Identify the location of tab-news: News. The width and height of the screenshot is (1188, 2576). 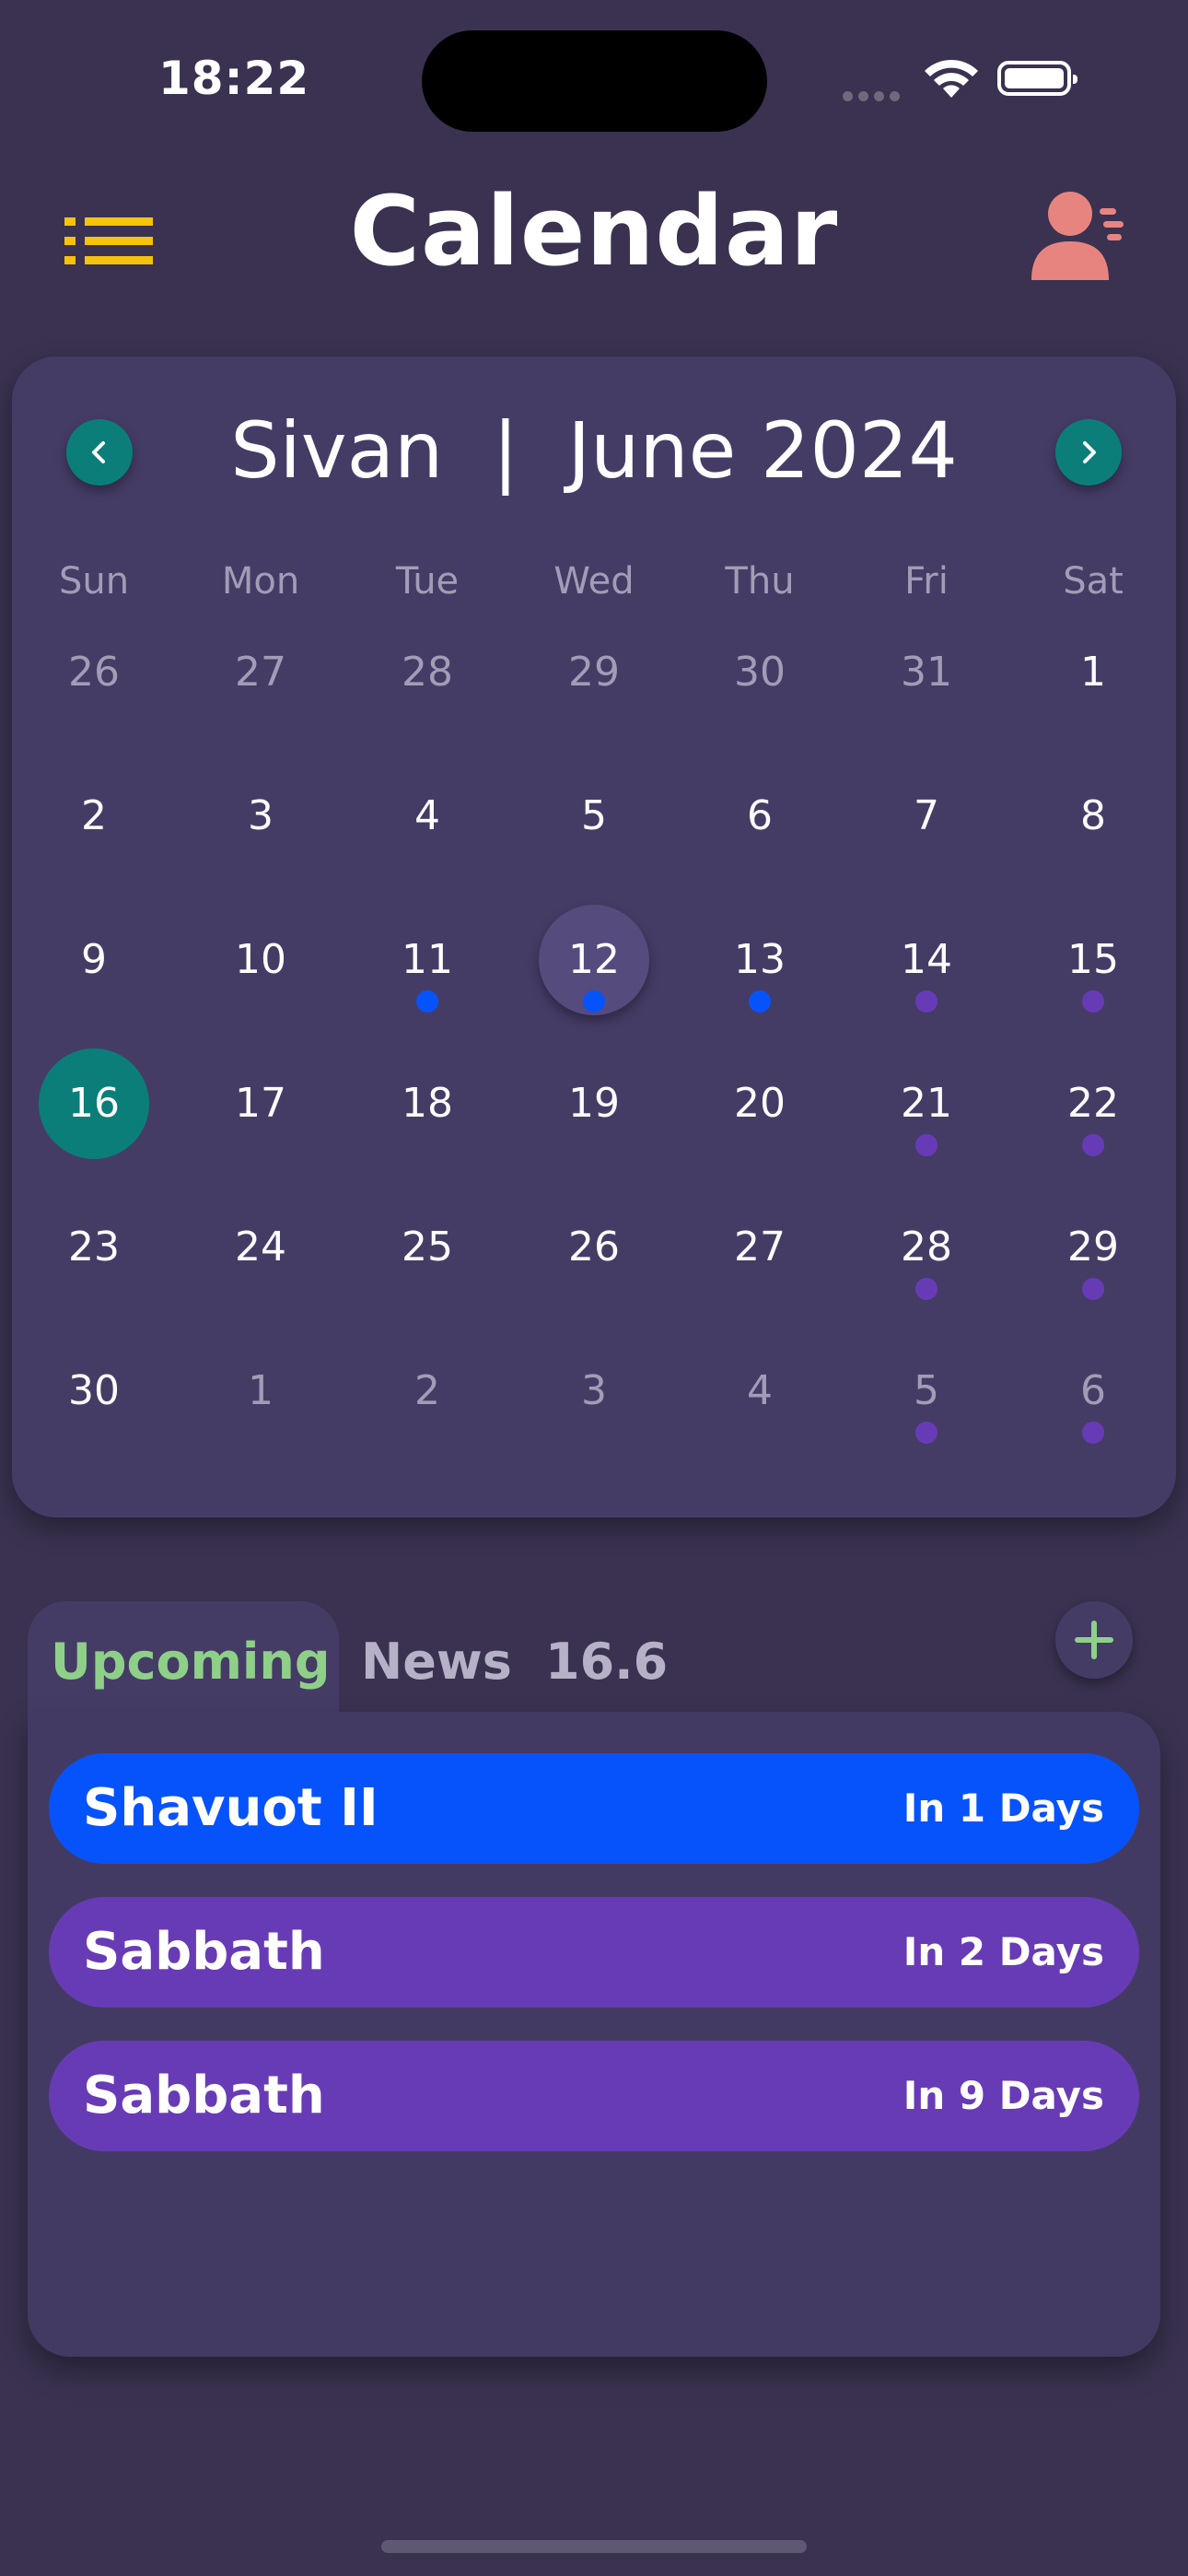
(436, 1662).